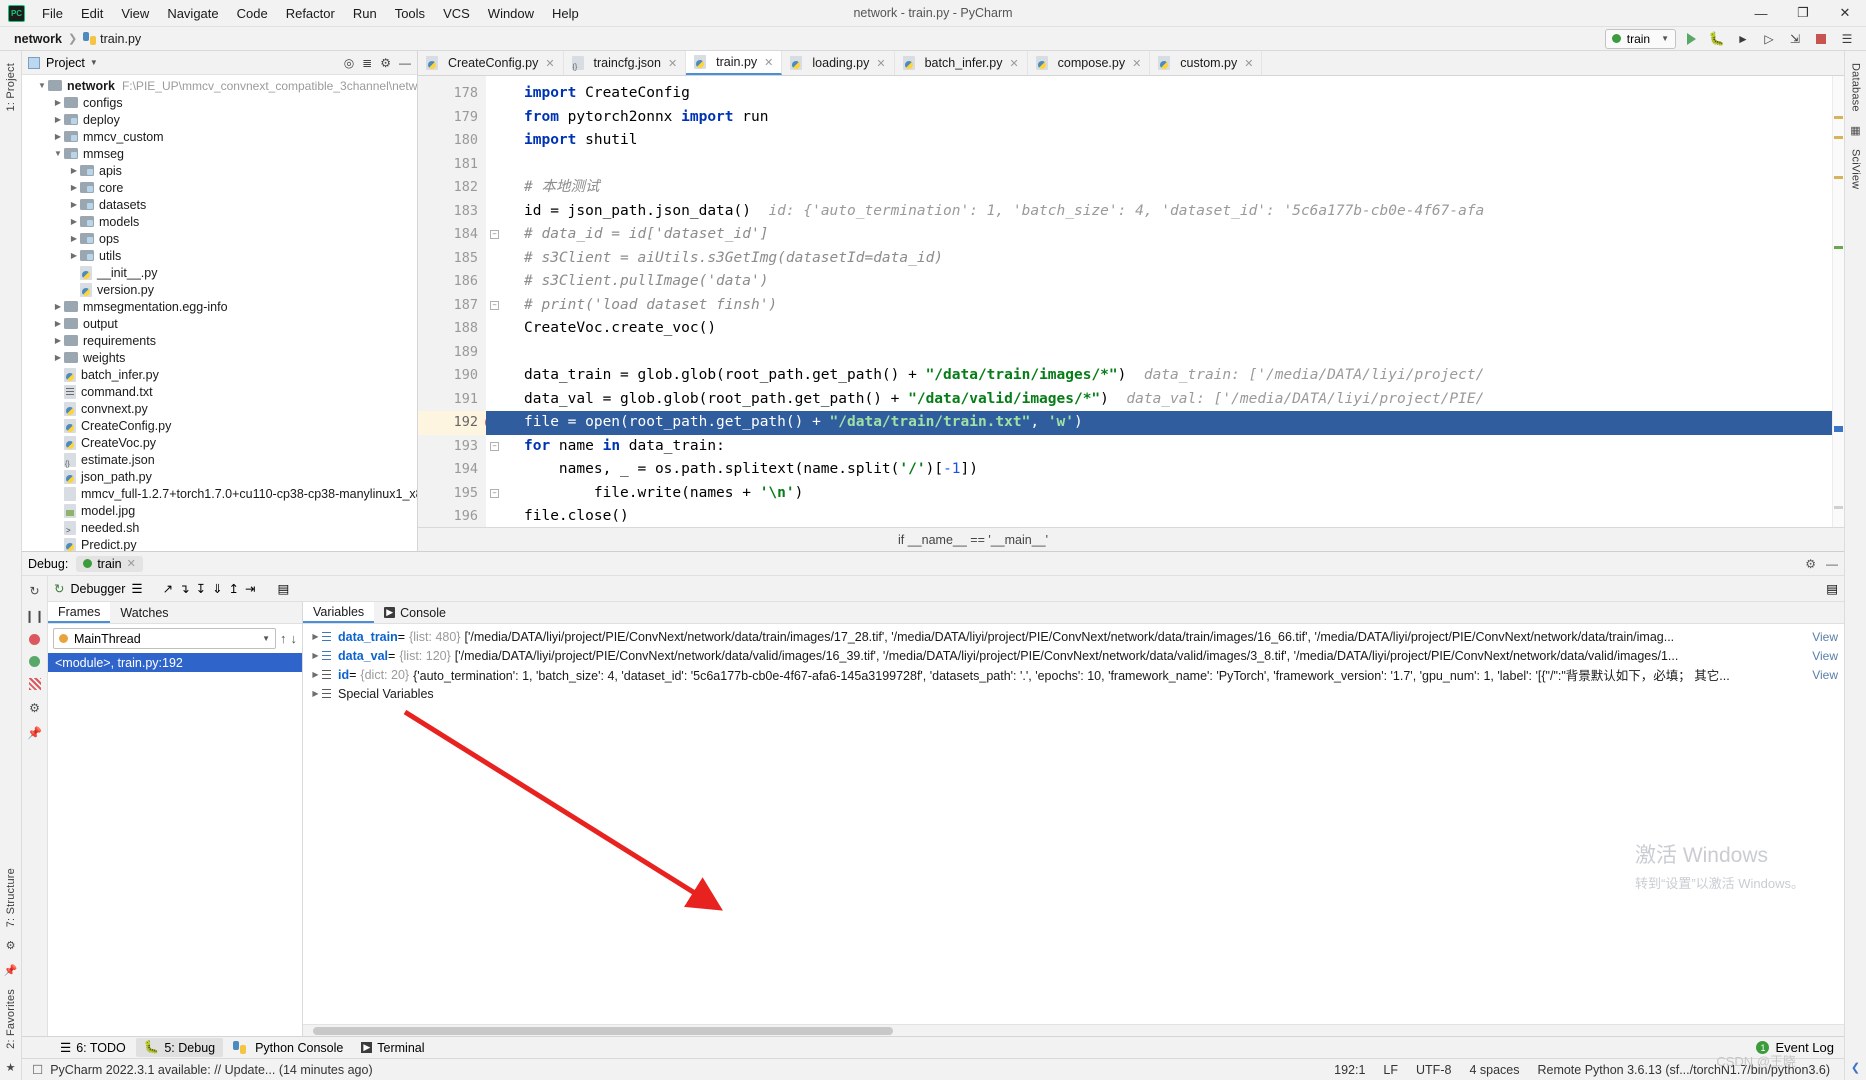 This screenshot has height=1080, width=1866. What do you see at coordinates (219, 408) in the screenshot?
I see `tree-item-convnext-py: convnext.py` at bounding box center [219, 408].